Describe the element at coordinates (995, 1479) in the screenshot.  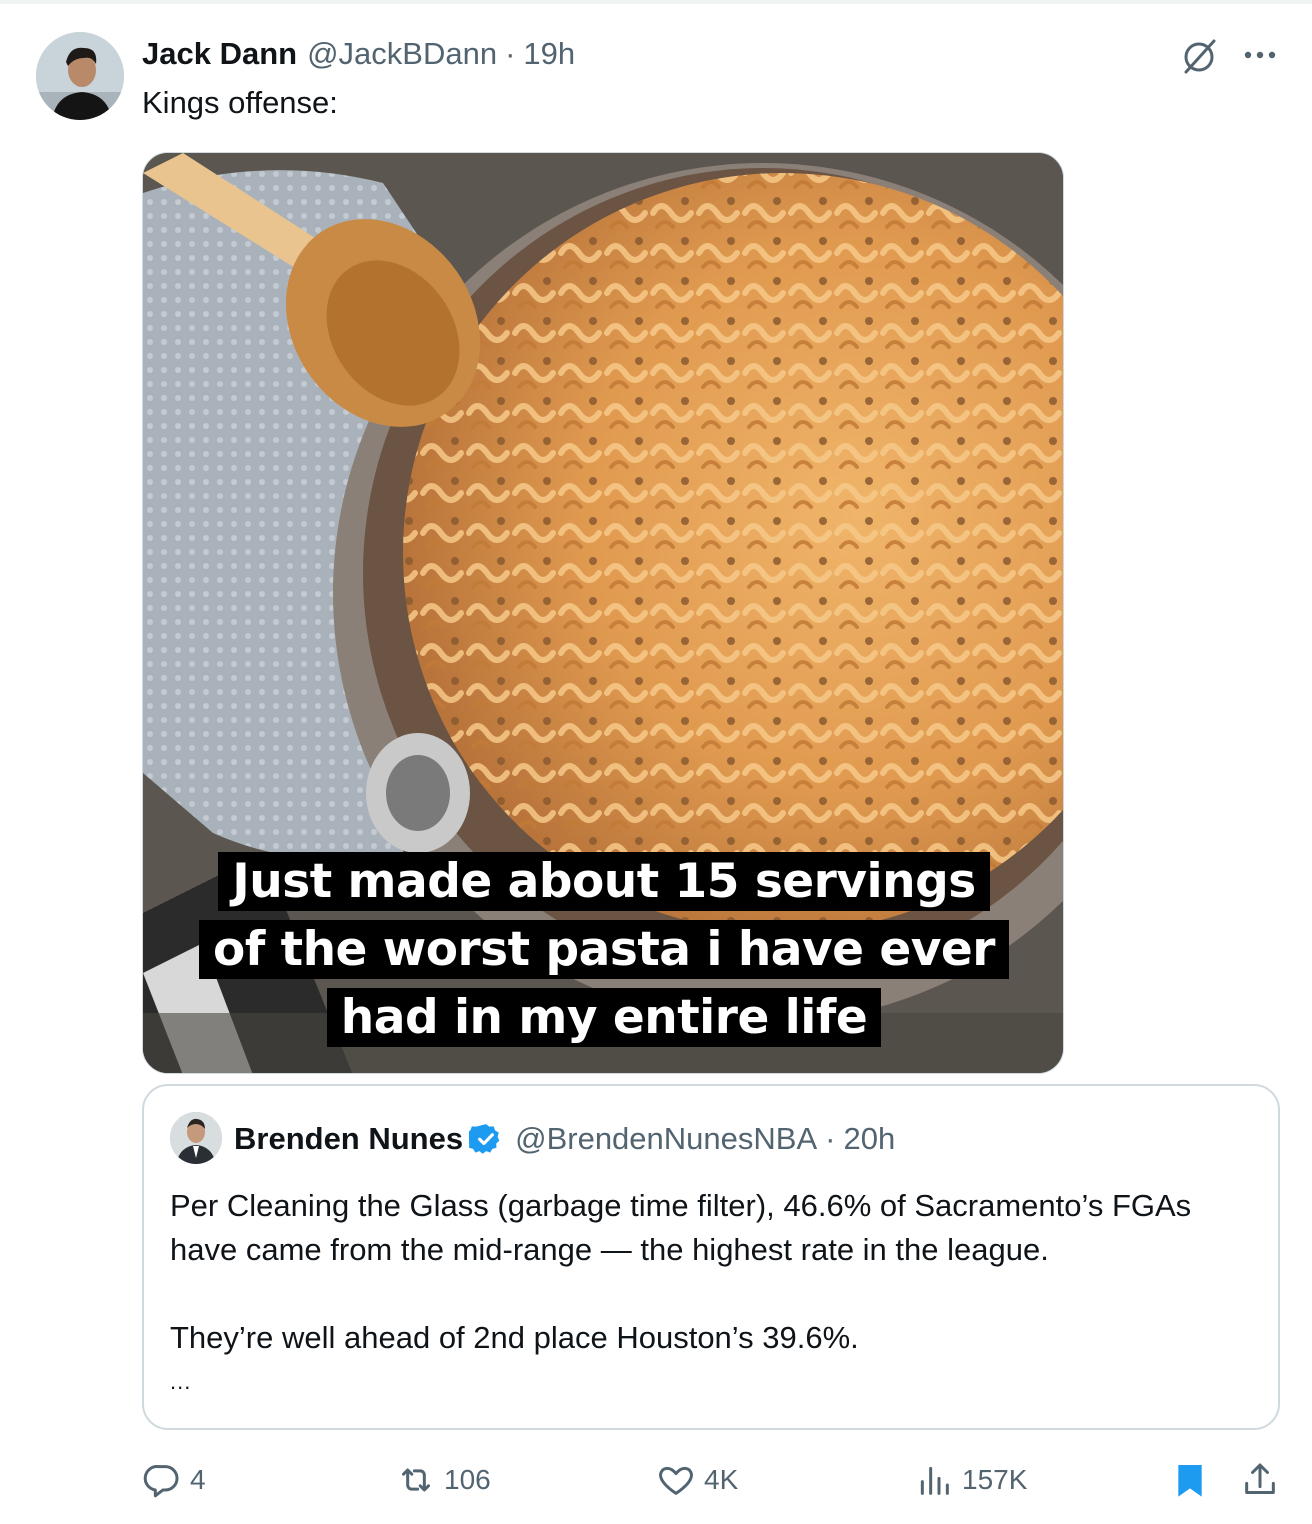
I see `views-count: 157K` at that location.